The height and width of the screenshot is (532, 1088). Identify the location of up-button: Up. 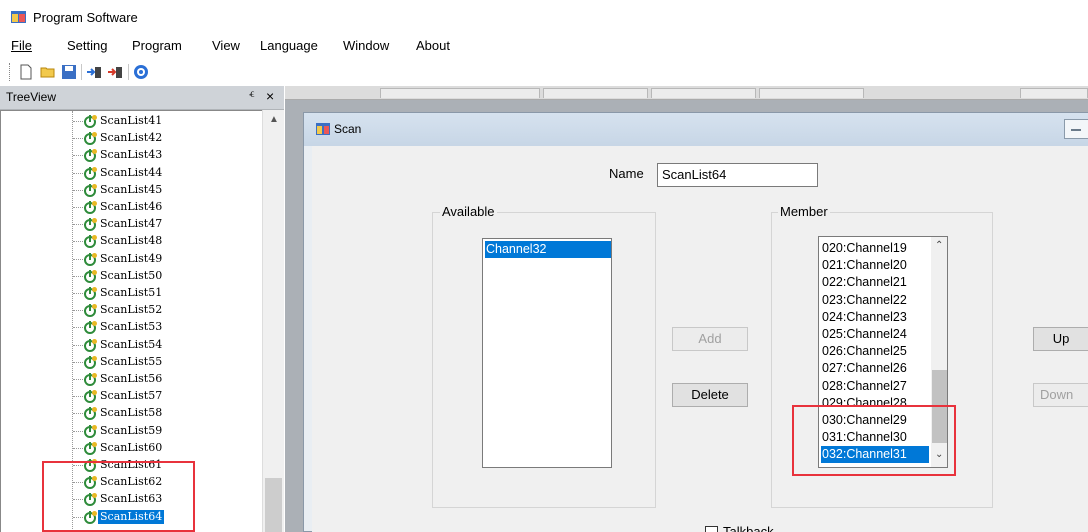
(1060, 339).